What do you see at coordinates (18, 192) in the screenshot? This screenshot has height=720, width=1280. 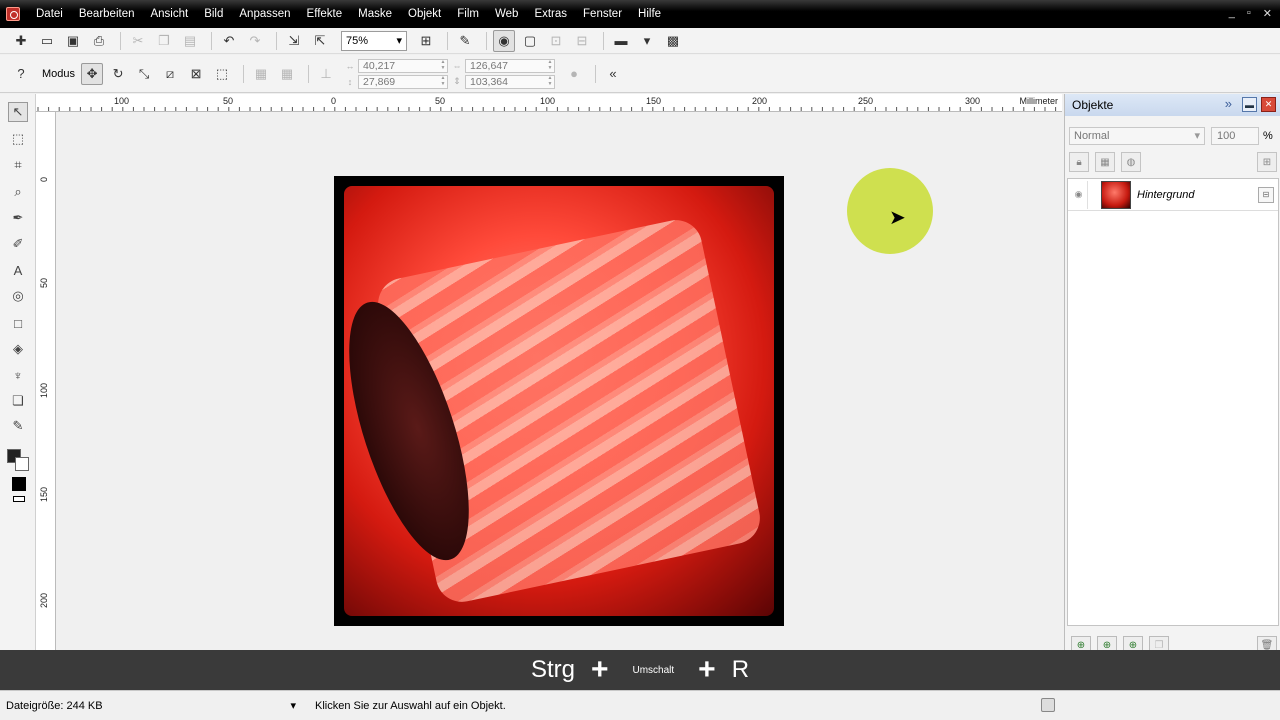 I see `zoom-tool-icon: ⌕` at bounding box center [18, 192].